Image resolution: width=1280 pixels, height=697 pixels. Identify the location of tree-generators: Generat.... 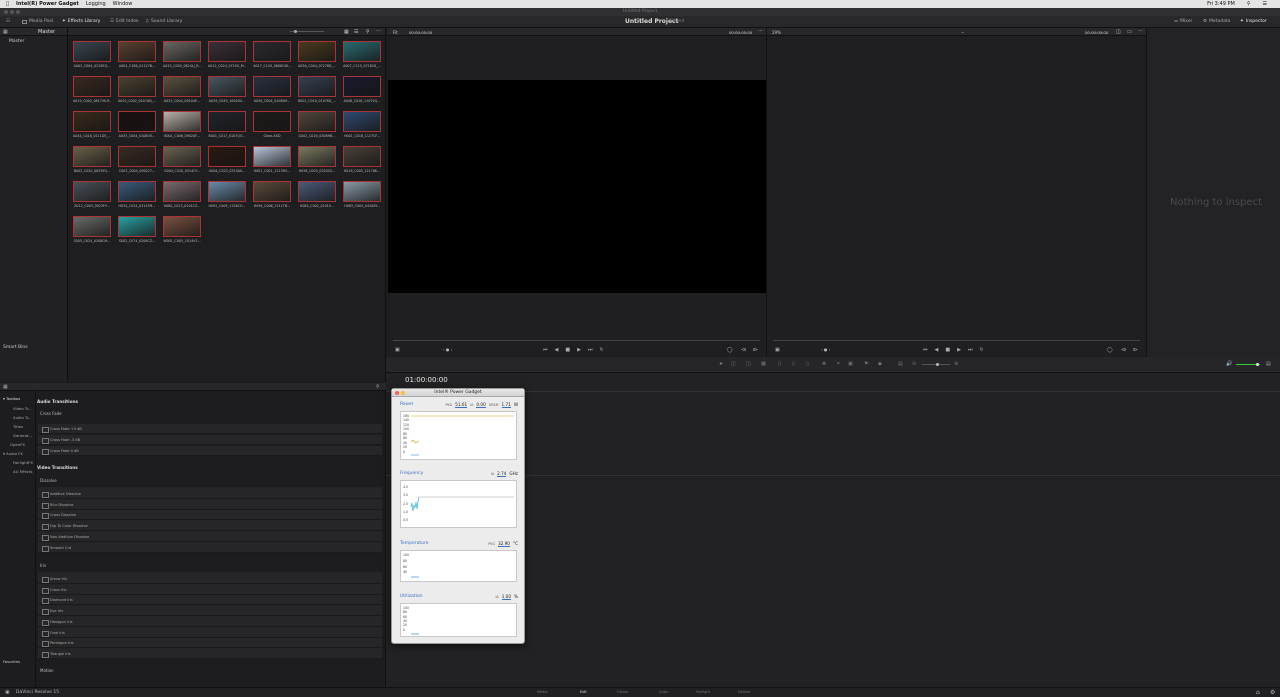
(22, 435).